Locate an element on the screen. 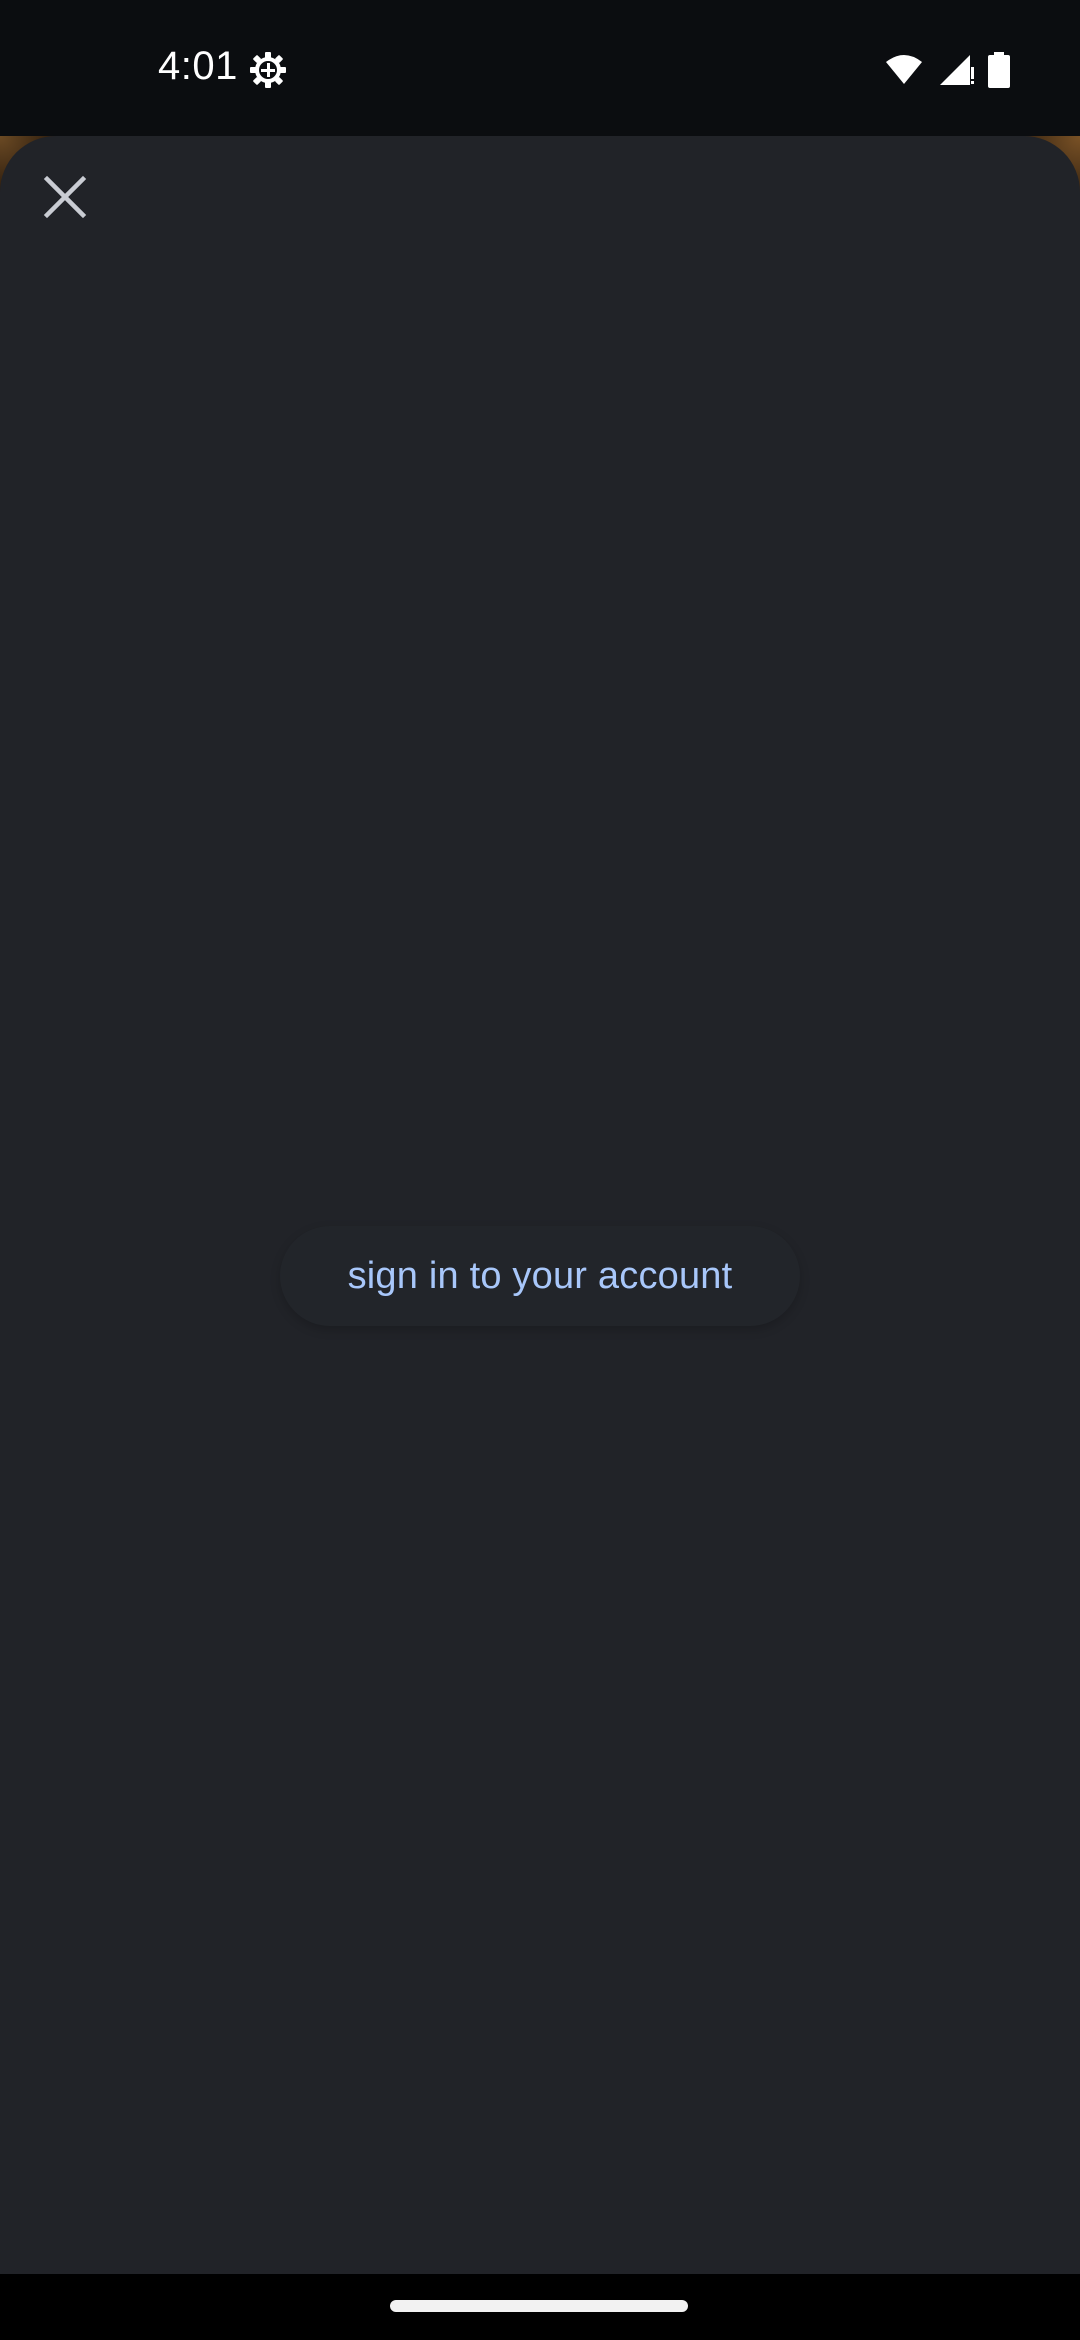  sign-in-button: sign in to your account is located at coordinates (540, 1276).